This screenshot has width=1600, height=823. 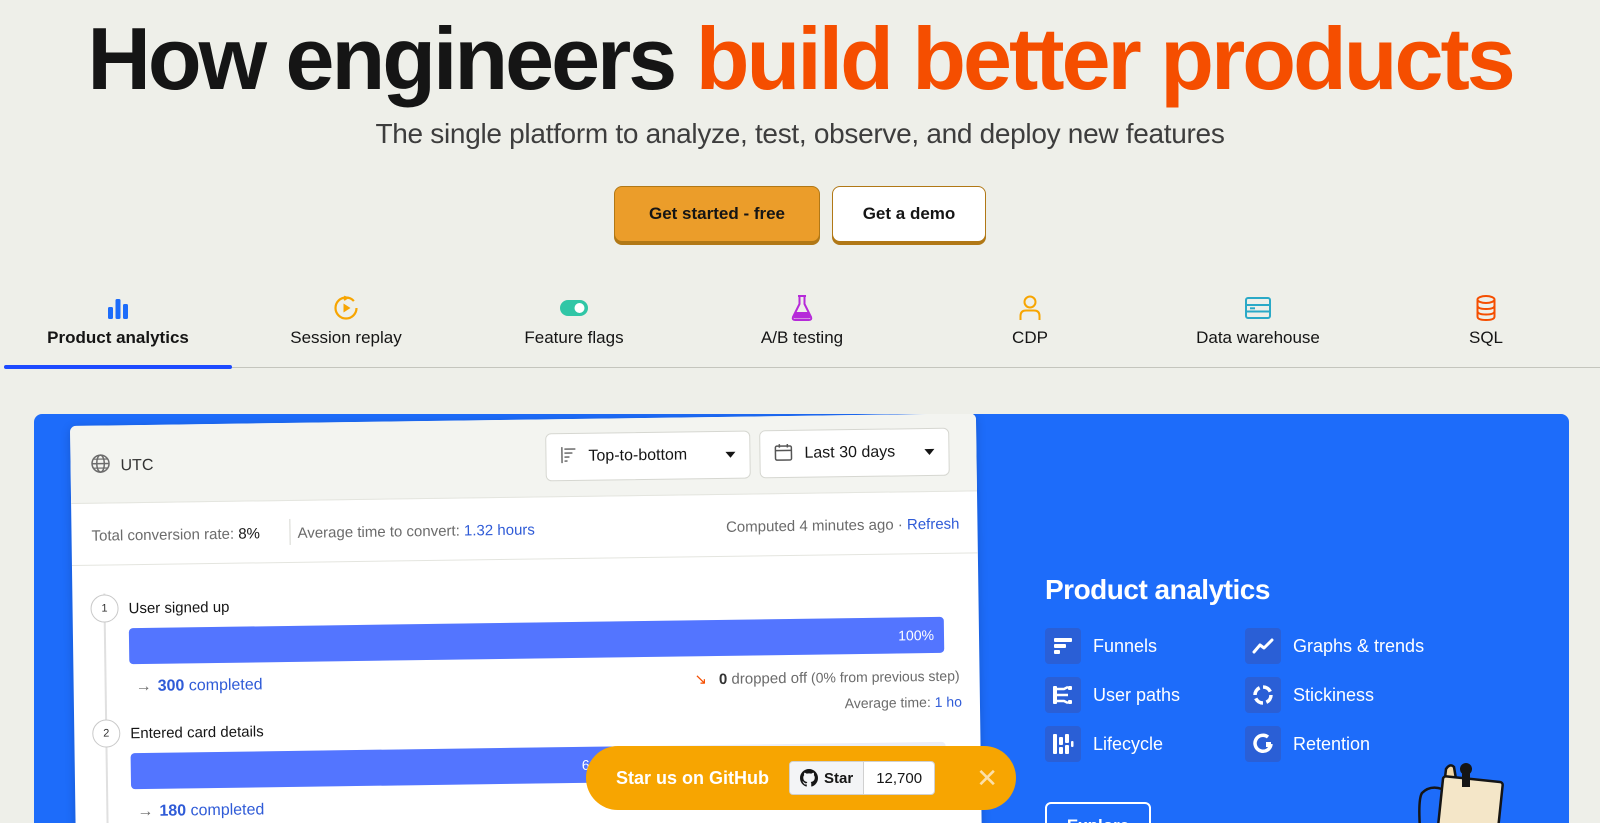 What do you see at coordinates (1263, 744) in the screenshot?
I see `retention-icon` at bounding box center [1263, 744].